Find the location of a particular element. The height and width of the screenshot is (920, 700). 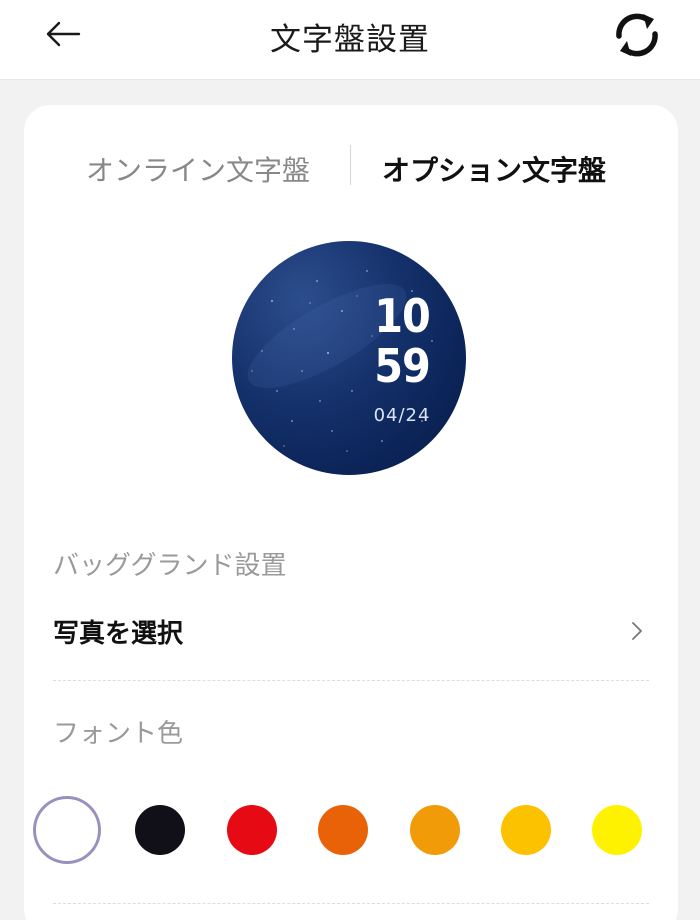

sync-button is located at coordinates (637, 35).